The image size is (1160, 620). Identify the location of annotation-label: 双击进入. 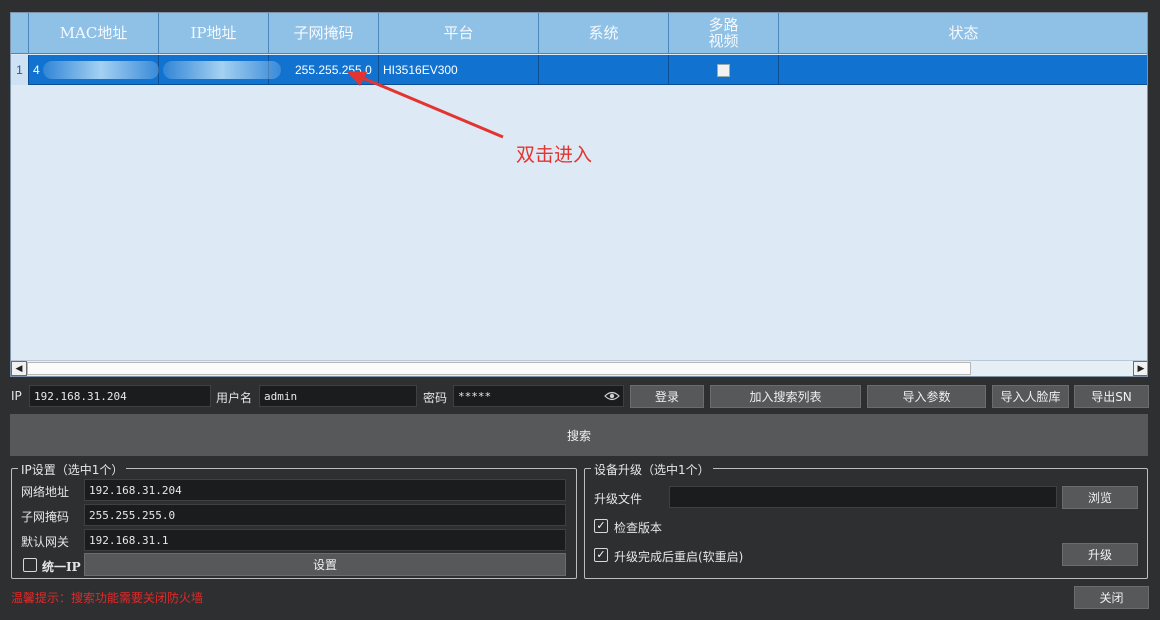
(554, 155).